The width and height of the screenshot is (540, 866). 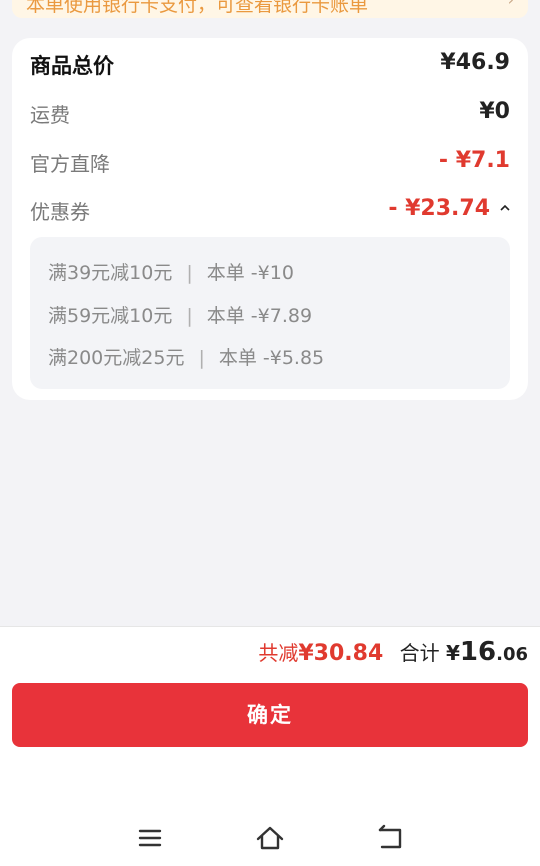 What do you see at coordinates (50, 115) in the screenshot?
I see `shipping-label: 运费` at bounding box center [50, 115].